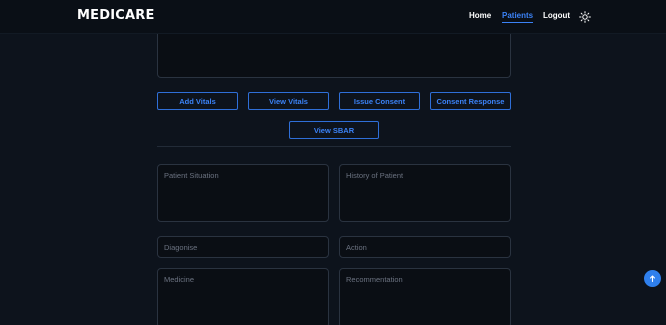  What do you see at coordinates (334, 130) in the screenshot?
I see `view-sbar-button: View SBAR` at bounding box center [334, 130].